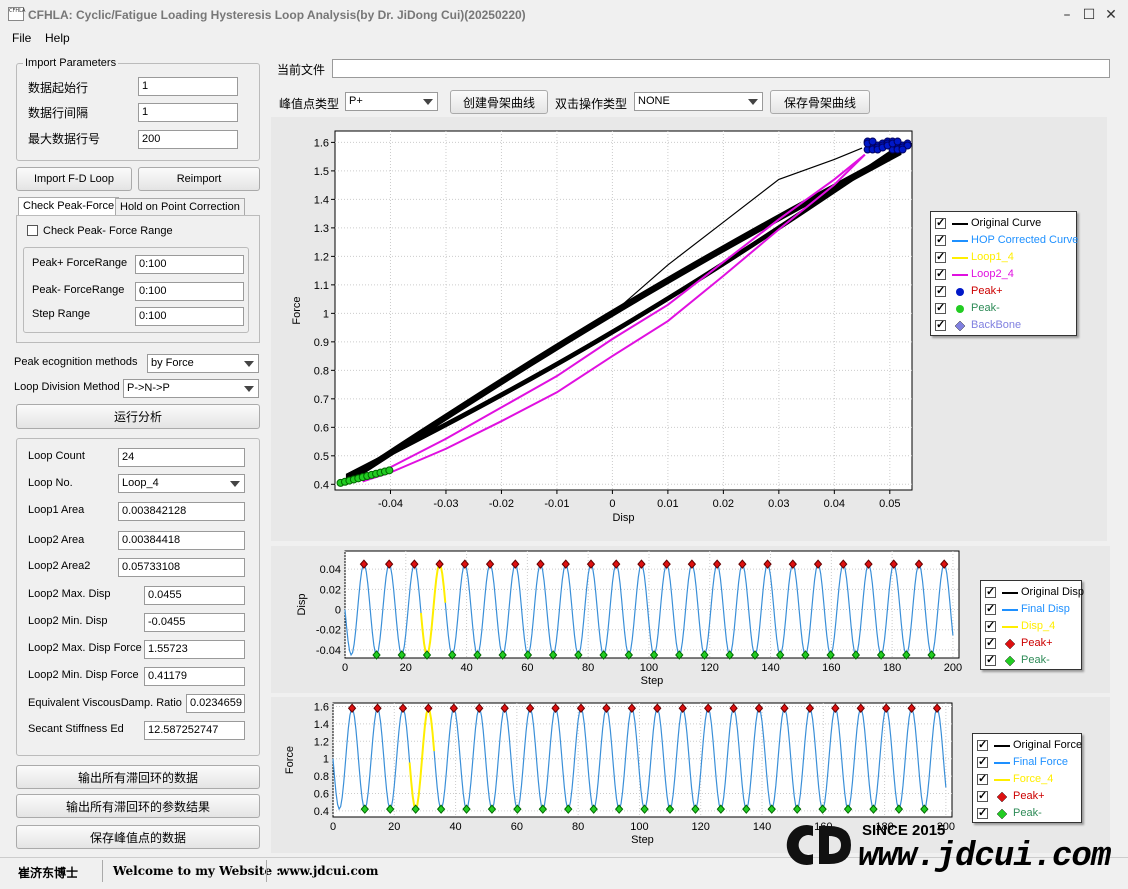  I want to click on y-tick-label: 0.04, so click(330, 570).